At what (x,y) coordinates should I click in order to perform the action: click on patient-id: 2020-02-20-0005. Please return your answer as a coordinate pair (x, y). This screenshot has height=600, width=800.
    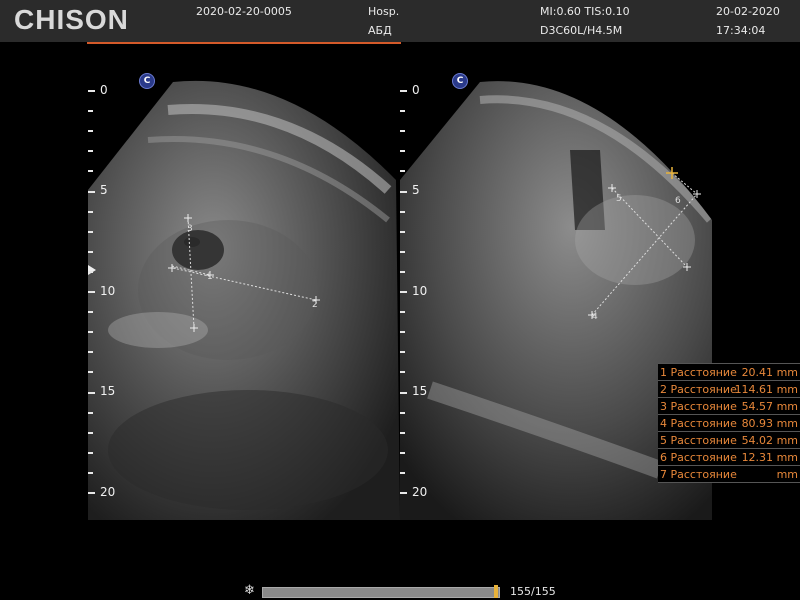
    Looking at the image, I should click on (244, 11).